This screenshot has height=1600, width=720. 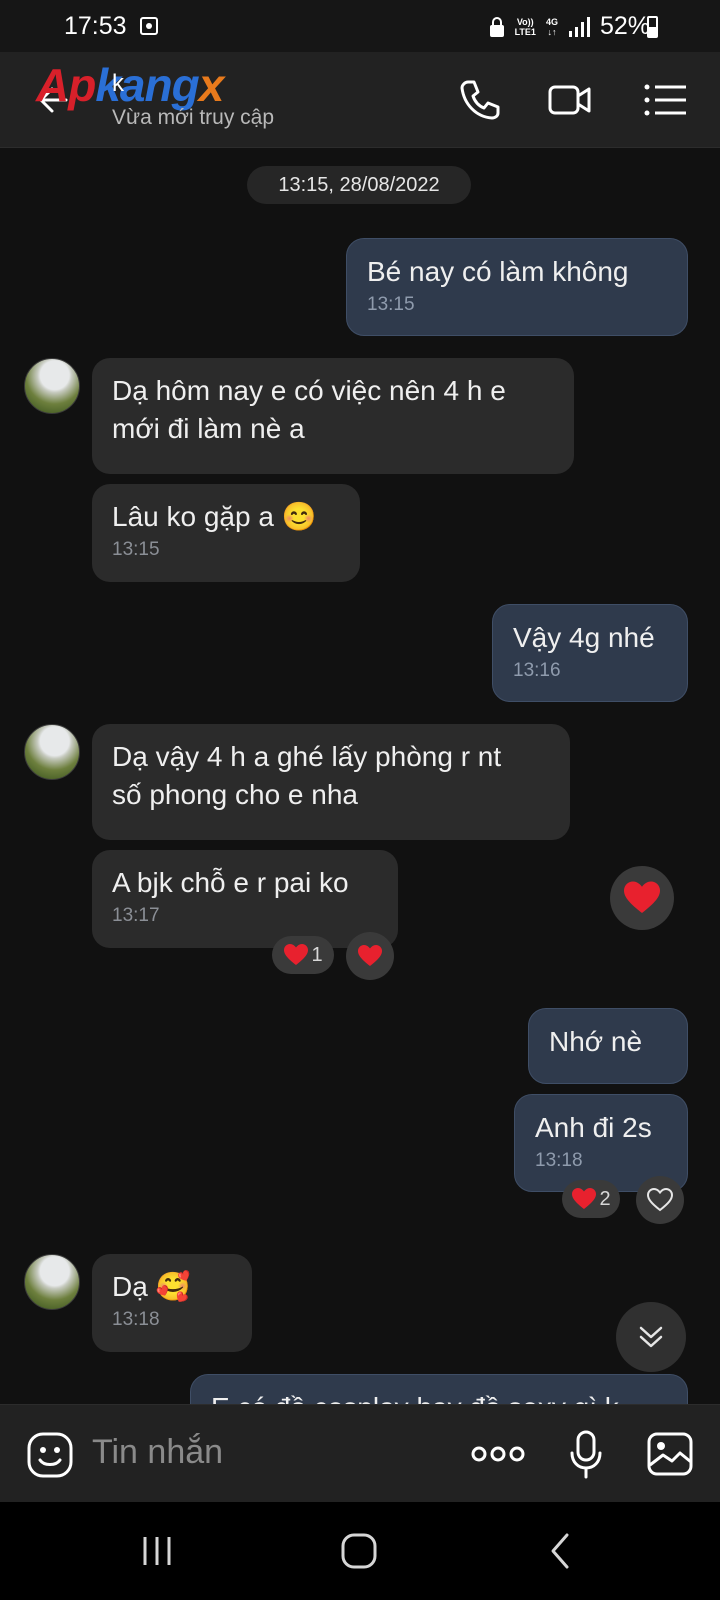 I want to click on image-icon, so click(x=670, y=1454).